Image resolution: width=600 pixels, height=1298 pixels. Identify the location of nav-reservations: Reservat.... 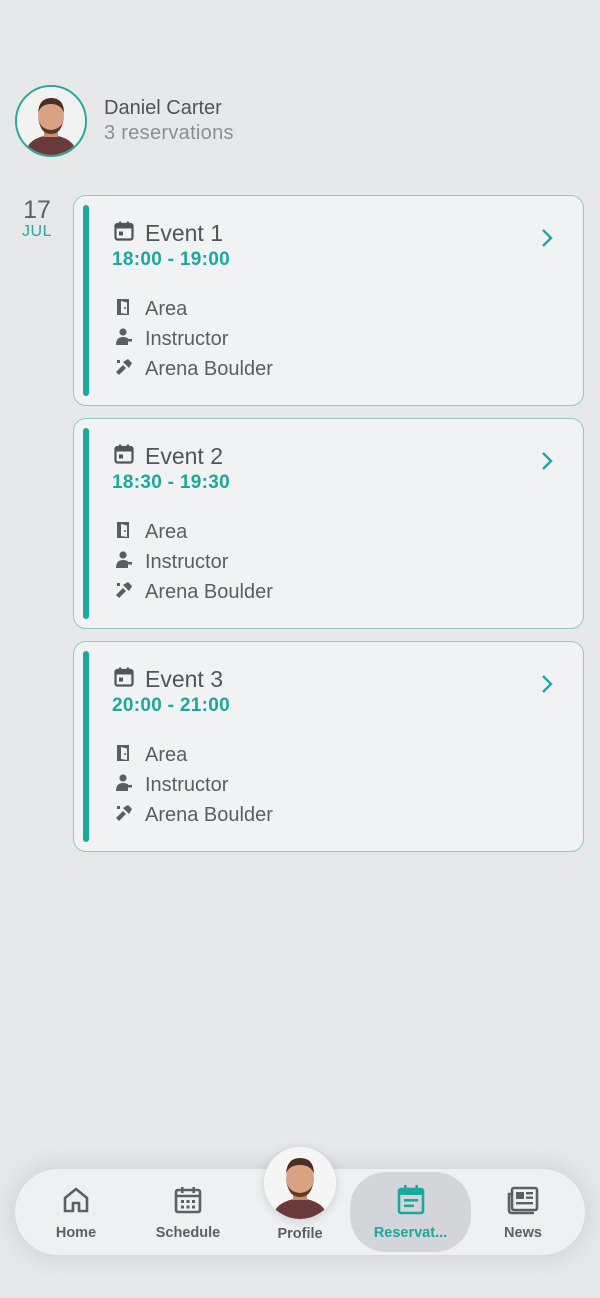
(410, 1212).